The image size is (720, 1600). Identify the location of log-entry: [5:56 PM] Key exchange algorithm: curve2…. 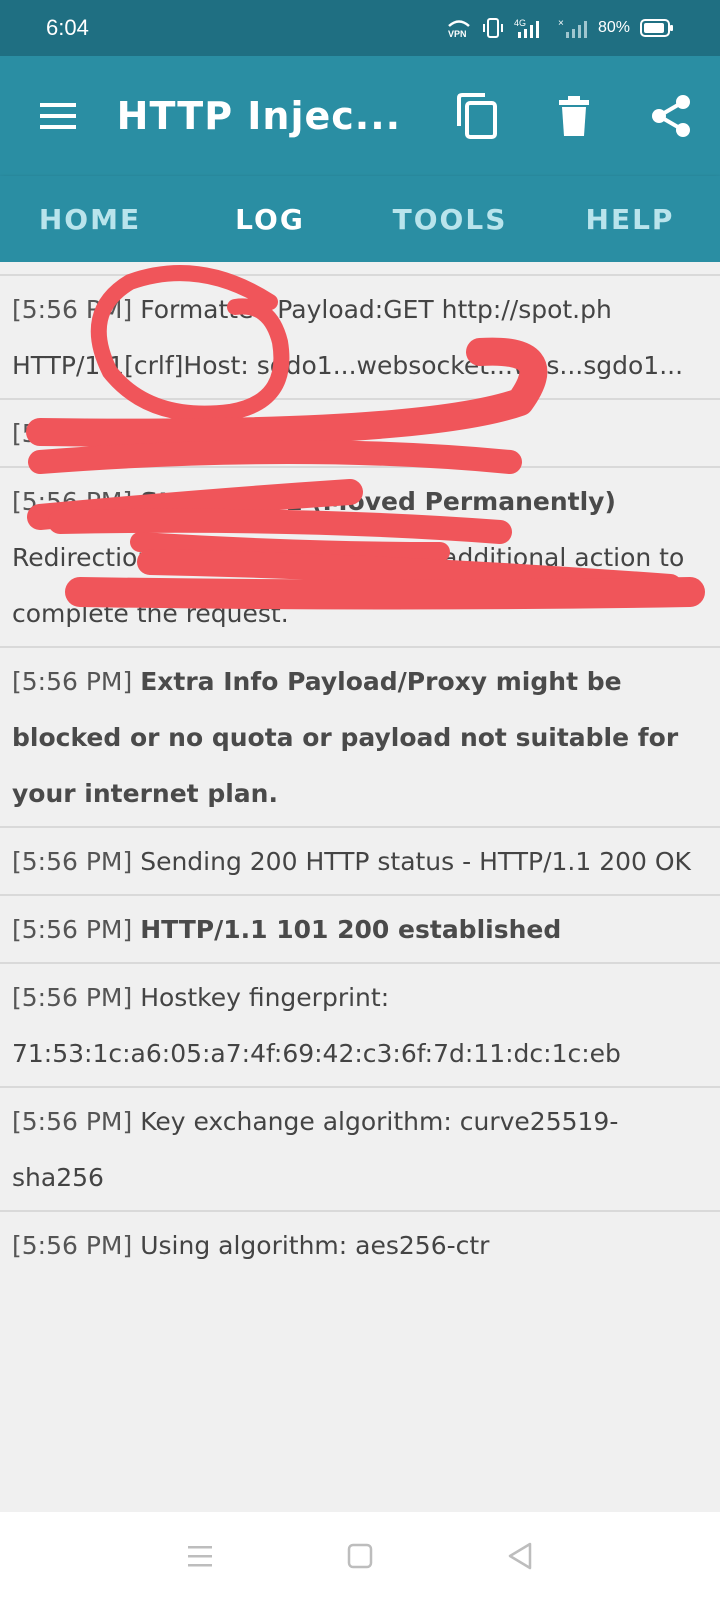
(360, 1148).